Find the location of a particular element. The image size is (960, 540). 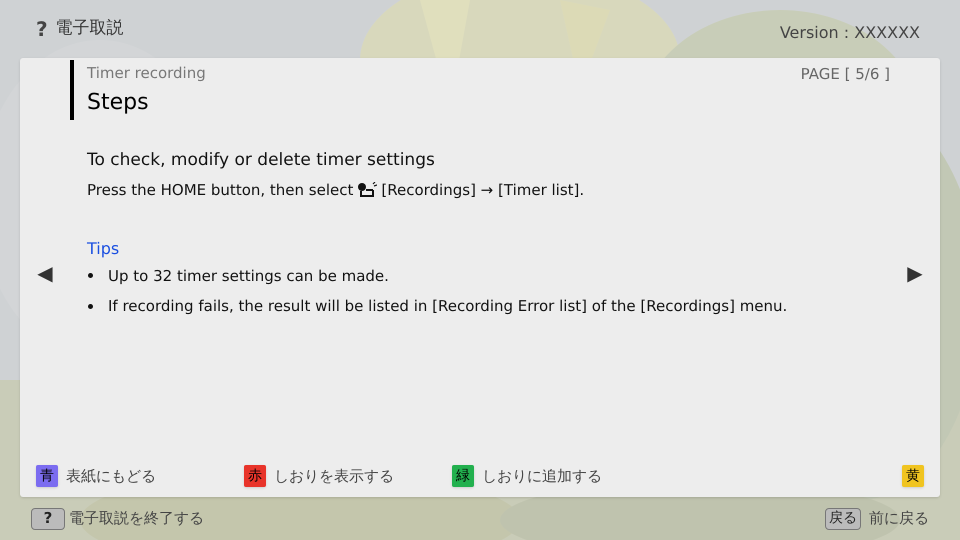

help-icon: ? is located at coordinates (42, 29).